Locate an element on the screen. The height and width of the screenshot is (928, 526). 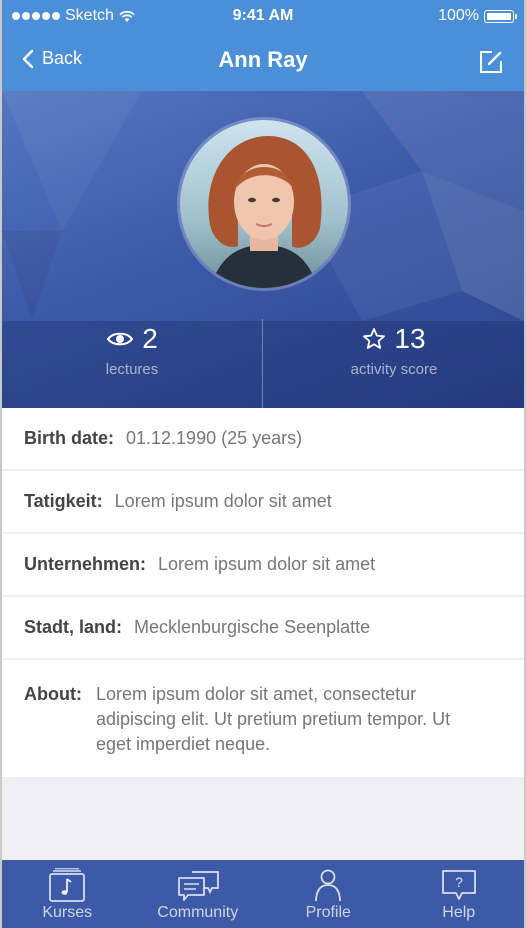
music-book-icon is located at coordinates (67, 885).